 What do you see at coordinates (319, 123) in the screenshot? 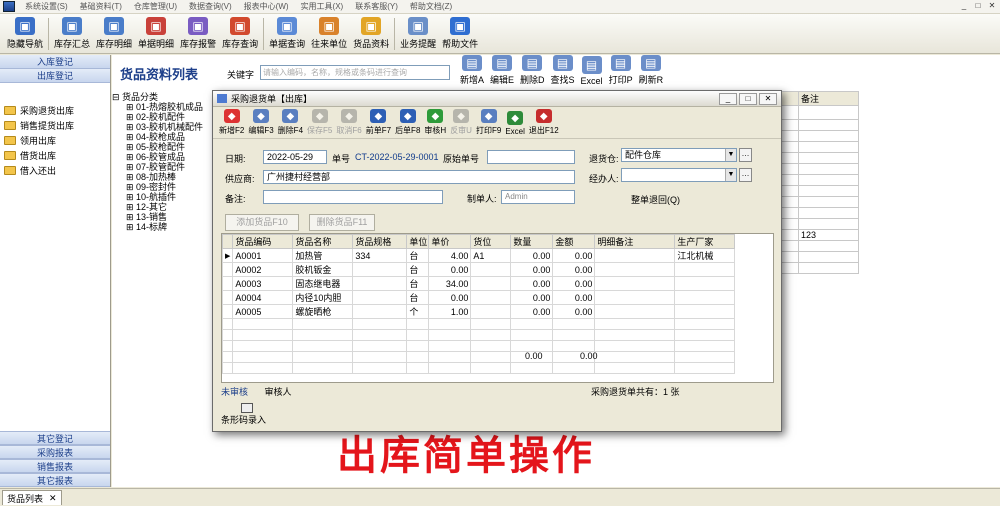
I see `dialog-toolbar-button-3: ◆ 保存F5` at bounding box center [319, 123].